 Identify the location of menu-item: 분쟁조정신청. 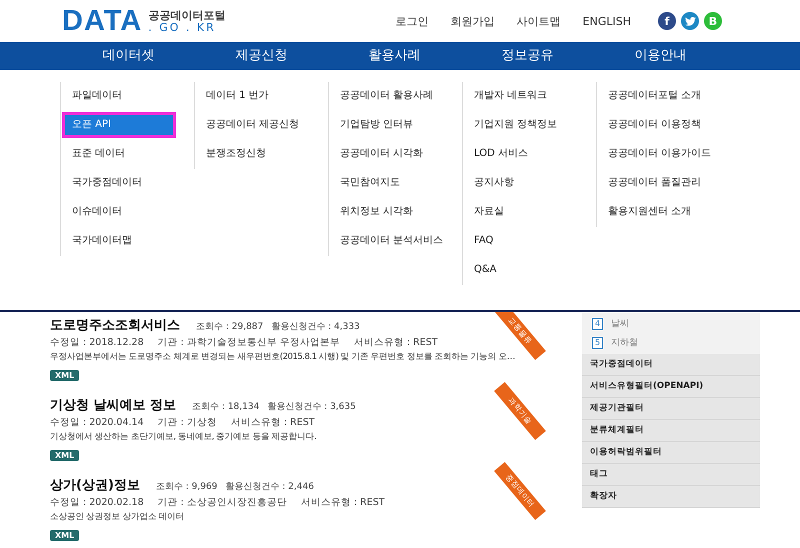
(253, 154).